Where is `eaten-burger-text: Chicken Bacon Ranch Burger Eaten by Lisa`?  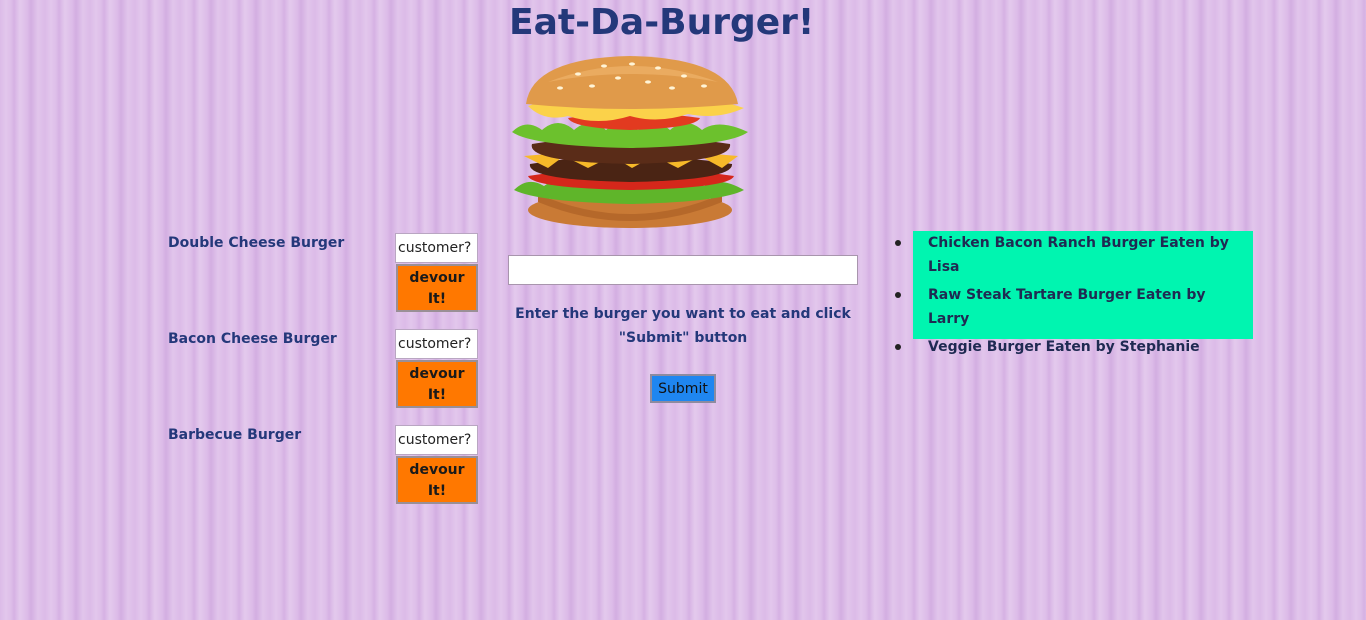 eaten-burger-text: Chicken Bacon Ranch Burger Eaten by Lisa is located at coordinates (1078, 255).